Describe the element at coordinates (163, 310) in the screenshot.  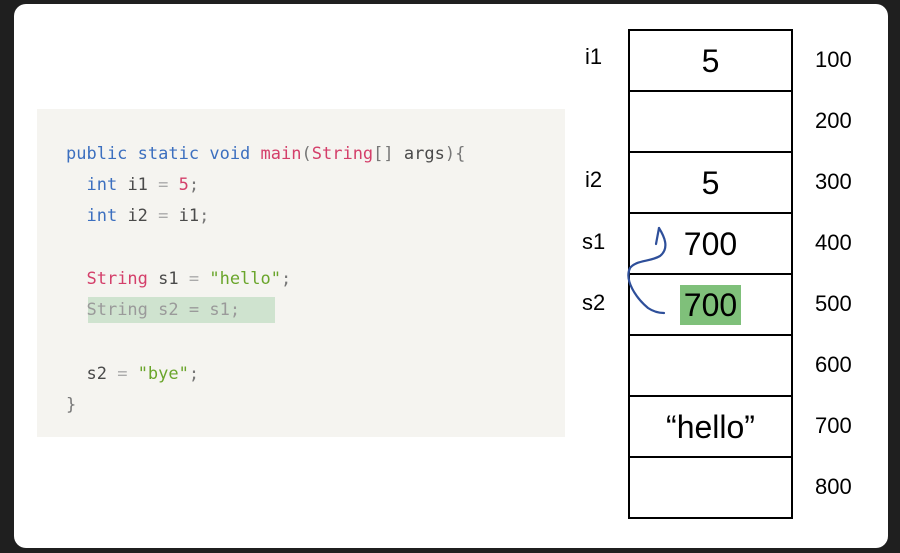
I see `code-line-5: String s2 = s1;` at that location.